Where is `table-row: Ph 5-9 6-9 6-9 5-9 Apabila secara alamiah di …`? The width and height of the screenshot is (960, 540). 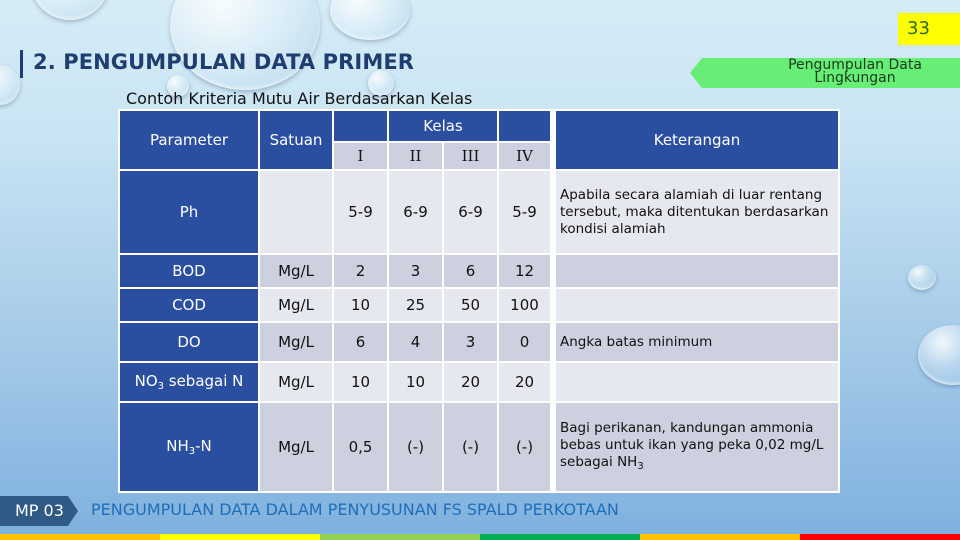
table-row: Ph 5-9 6-9 6-9 5-9 Apabila secara alamiah di … is located at coordinates (479, 212).